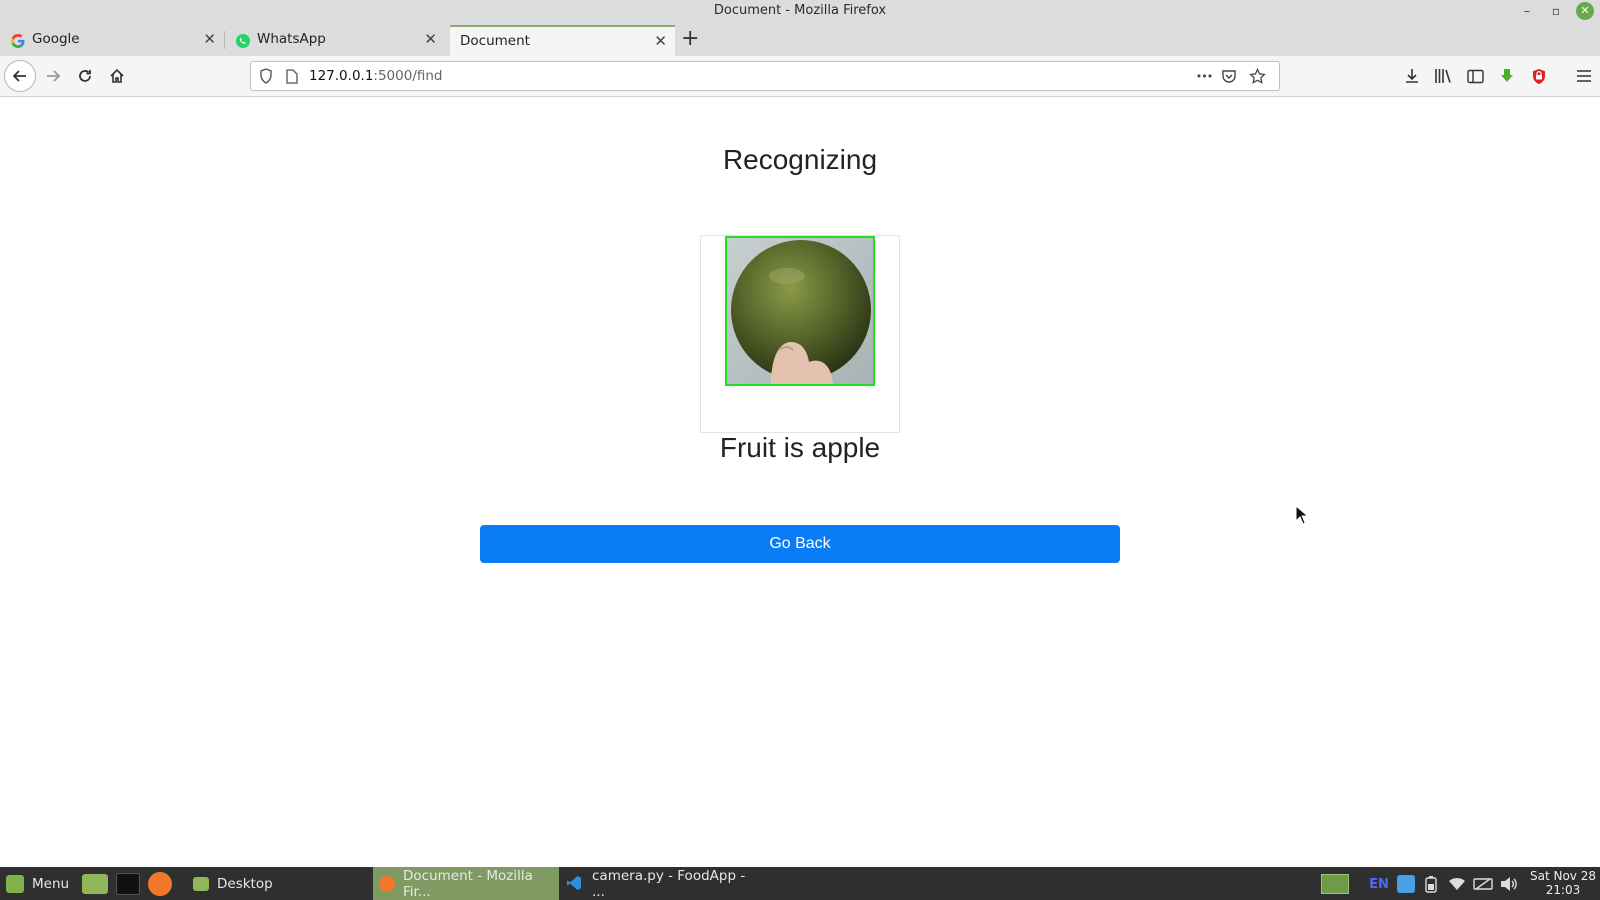  What do you see at coordinates (1229, 76) in the screenshot?
I see `pocket-icon` at bounding box center [1229, 76].